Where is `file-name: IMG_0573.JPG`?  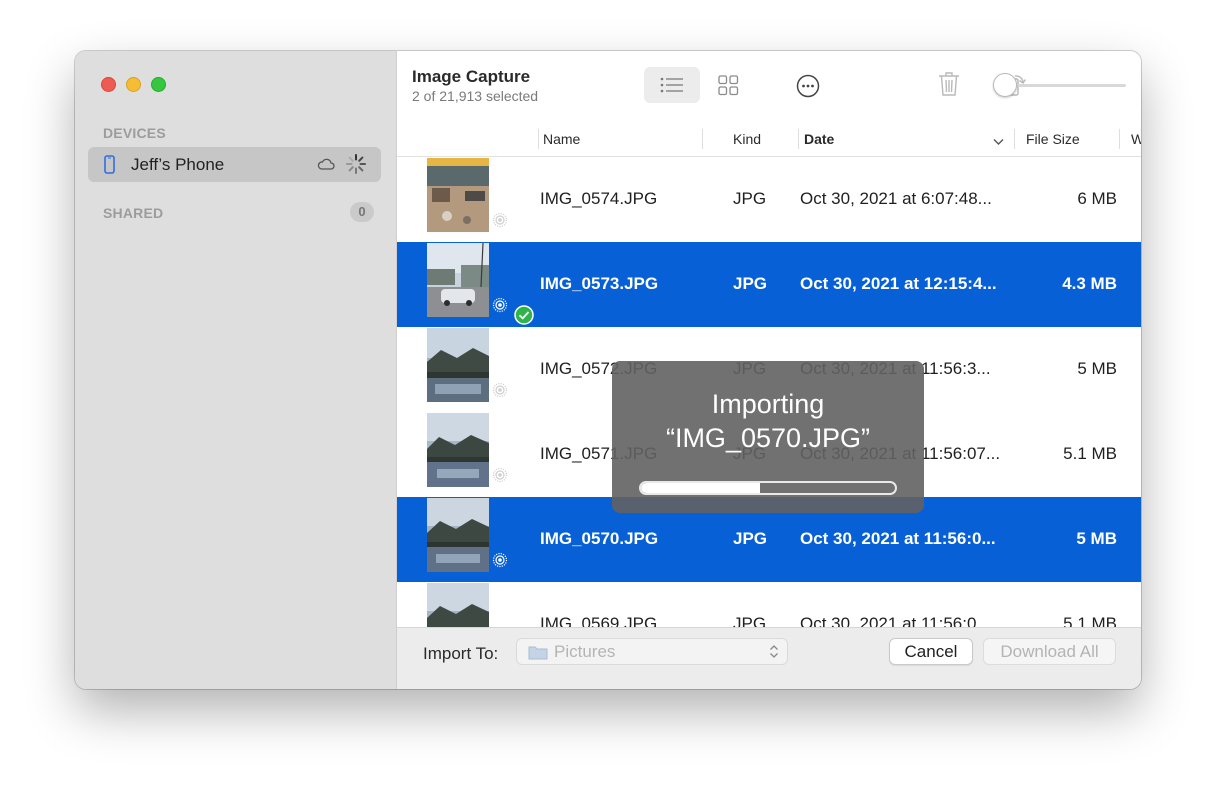 file-name: IMG_0573.JPG is located at coordinates (599, 283).